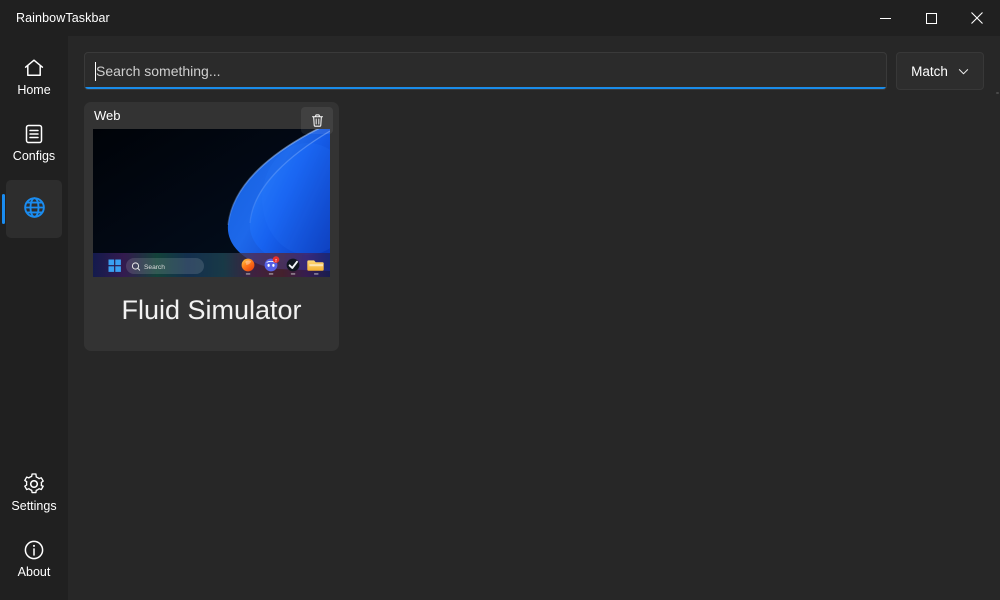  Describe the element at coordinates (154, 267) in the screenshot. I see `svg-text: Search` at that location.